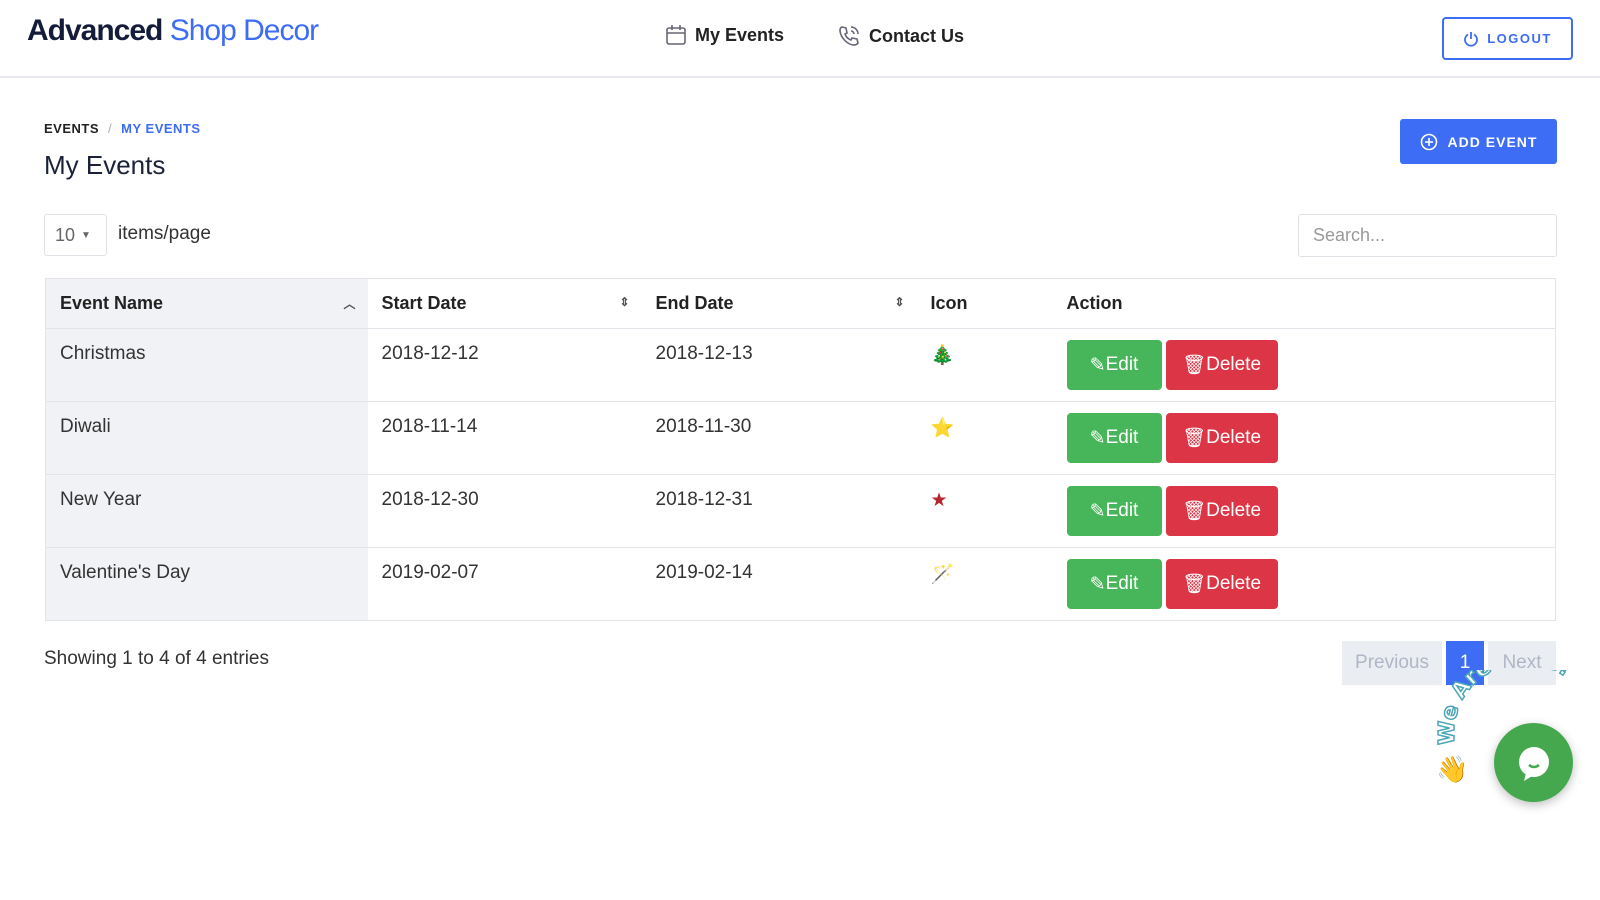  I want to click on logout-button: LOGOUT, so click(1507, 38).